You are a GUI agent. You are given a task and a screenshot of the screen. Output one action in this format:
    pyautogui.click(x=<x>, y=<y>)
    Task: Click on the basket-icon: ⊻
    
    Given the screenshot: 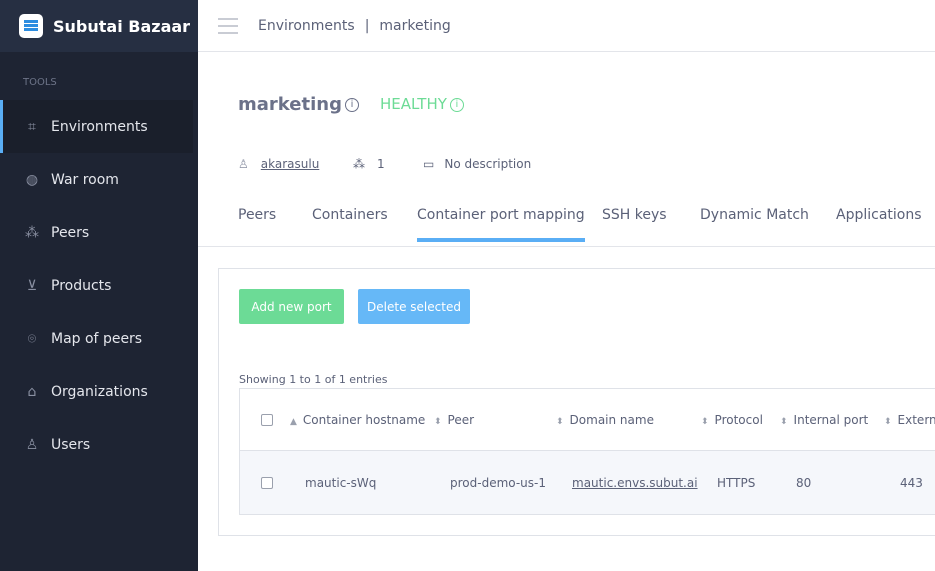 What is the action you would take?
    pyautogui.click(x=32, y=285)
    